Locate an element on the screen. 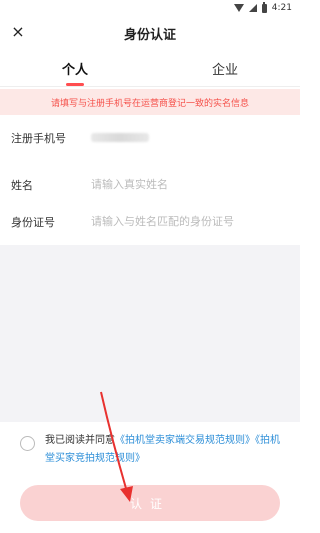  tab-personal-label: 个人 is located at coordinates (74, 70).